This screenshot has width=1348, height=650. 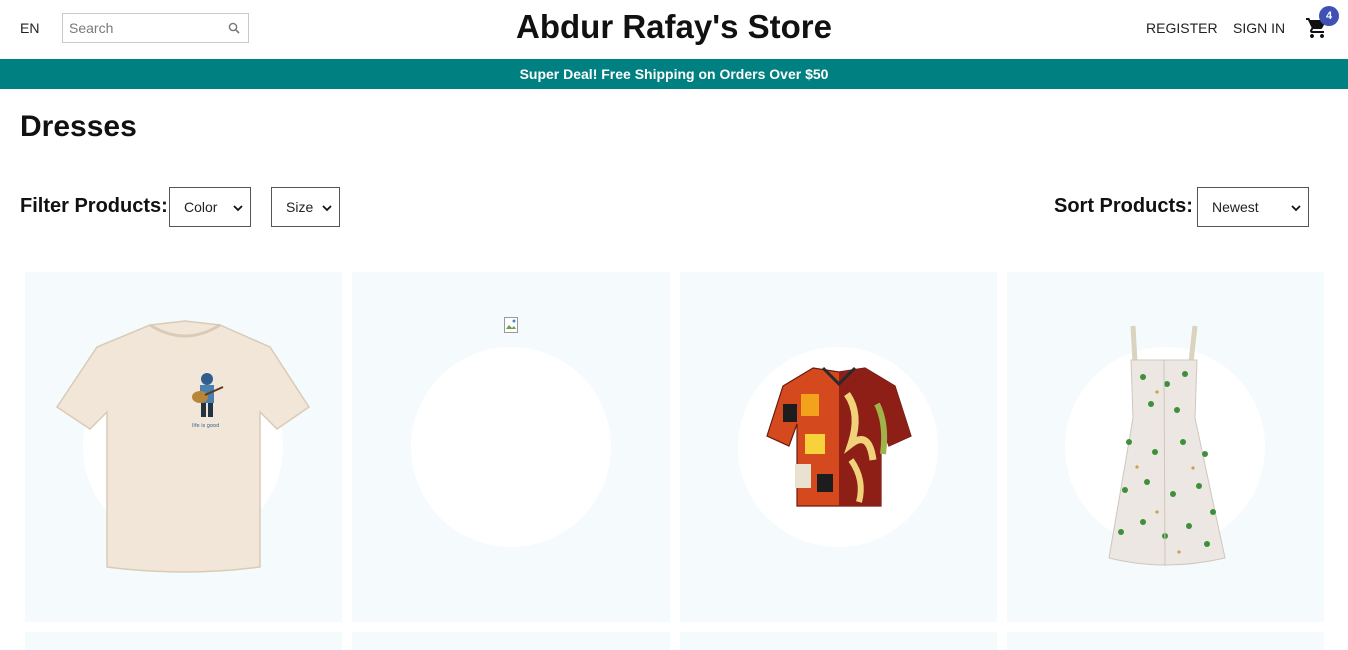 I want to click on color-filter-value: Color, so click(x=201, y=207).